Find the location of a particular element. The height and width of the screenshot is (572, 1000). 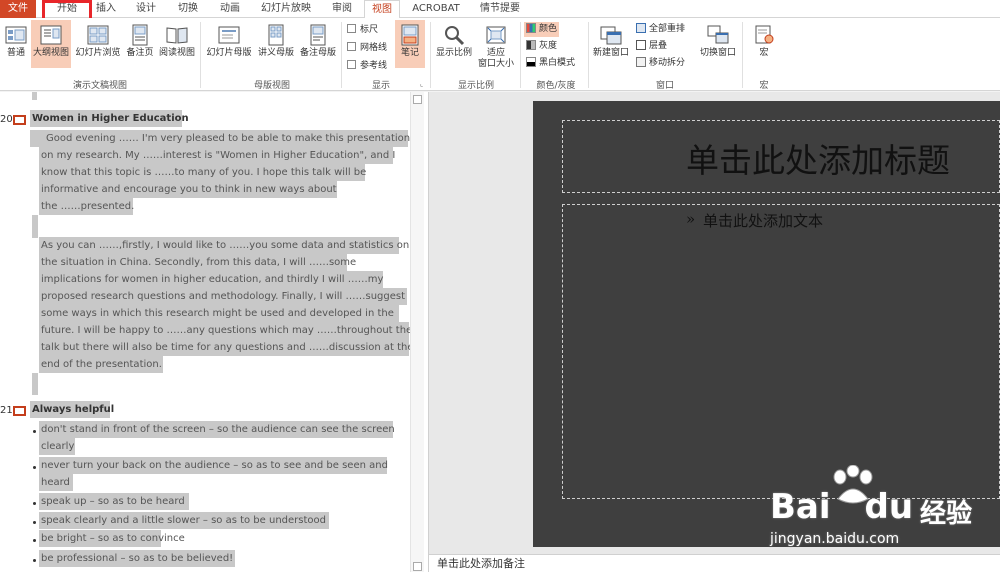

tab-acrobat: ACROBAT is located at coordinates (436, 9).